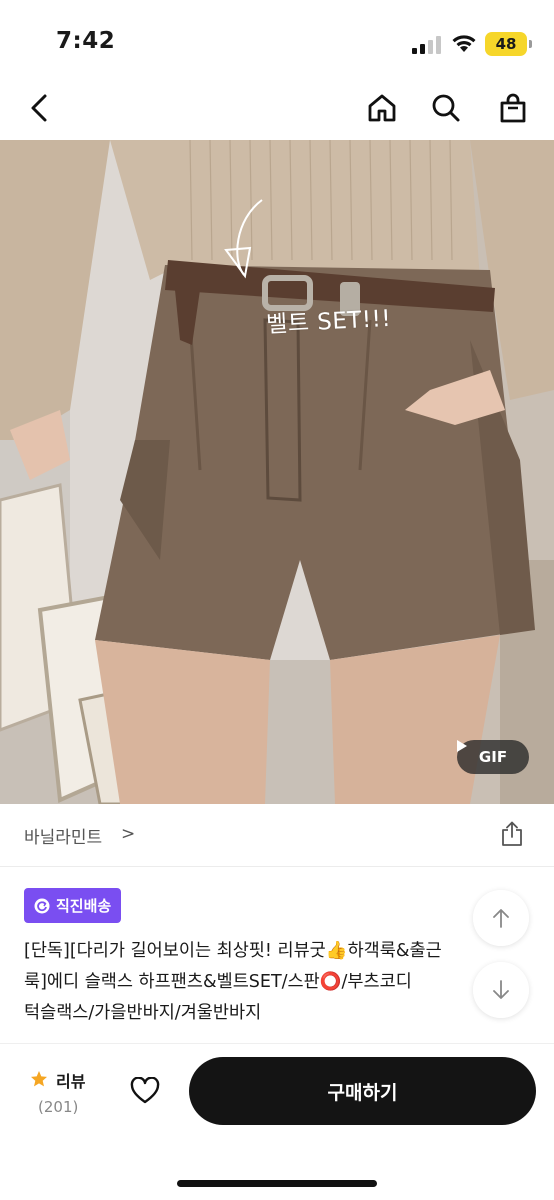 The width and height of the screenshot is (554, 1200). I want to click on share-icon, so click(512, 833).